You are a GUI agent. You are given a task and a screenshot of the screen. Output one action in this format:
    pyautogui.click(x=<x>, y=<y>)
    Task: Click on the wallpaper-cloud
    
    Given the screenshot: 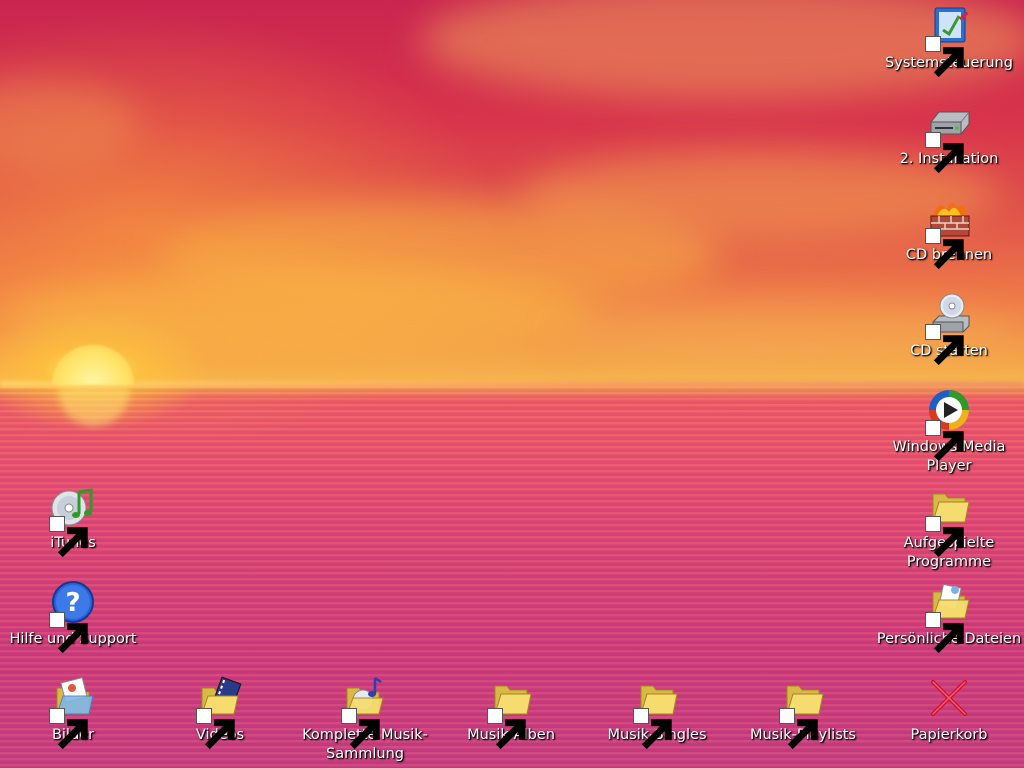 What is the action you would take?
    pyautogui.click(x=70, y=125)
    